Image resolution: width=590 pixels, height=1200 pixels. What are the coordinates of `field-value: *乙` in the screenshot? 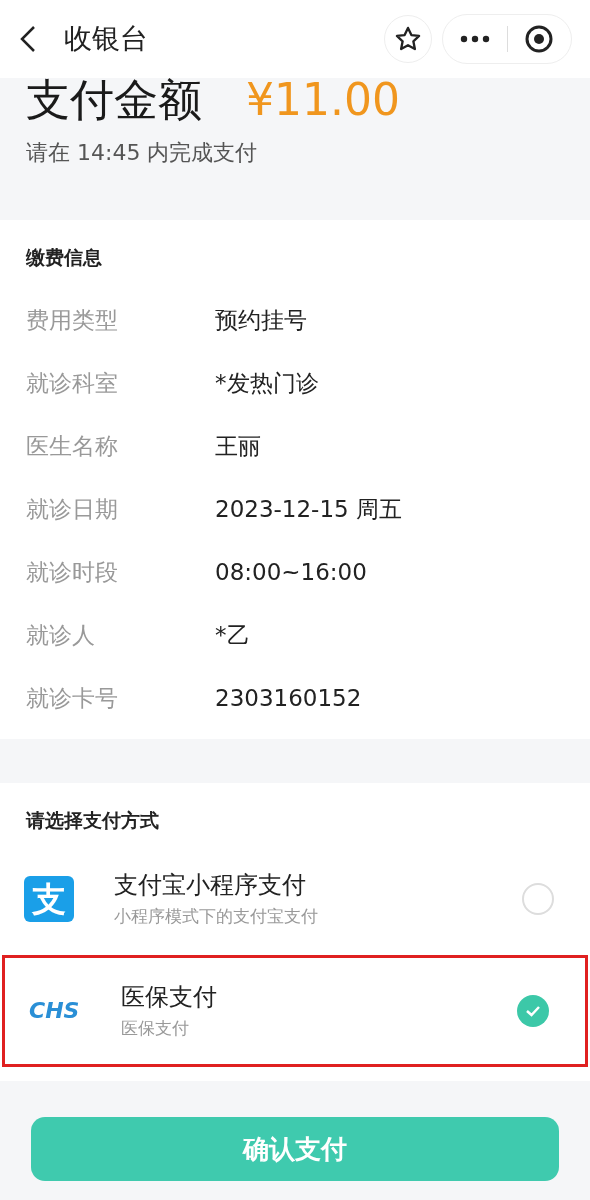 It's located at (232, 635).